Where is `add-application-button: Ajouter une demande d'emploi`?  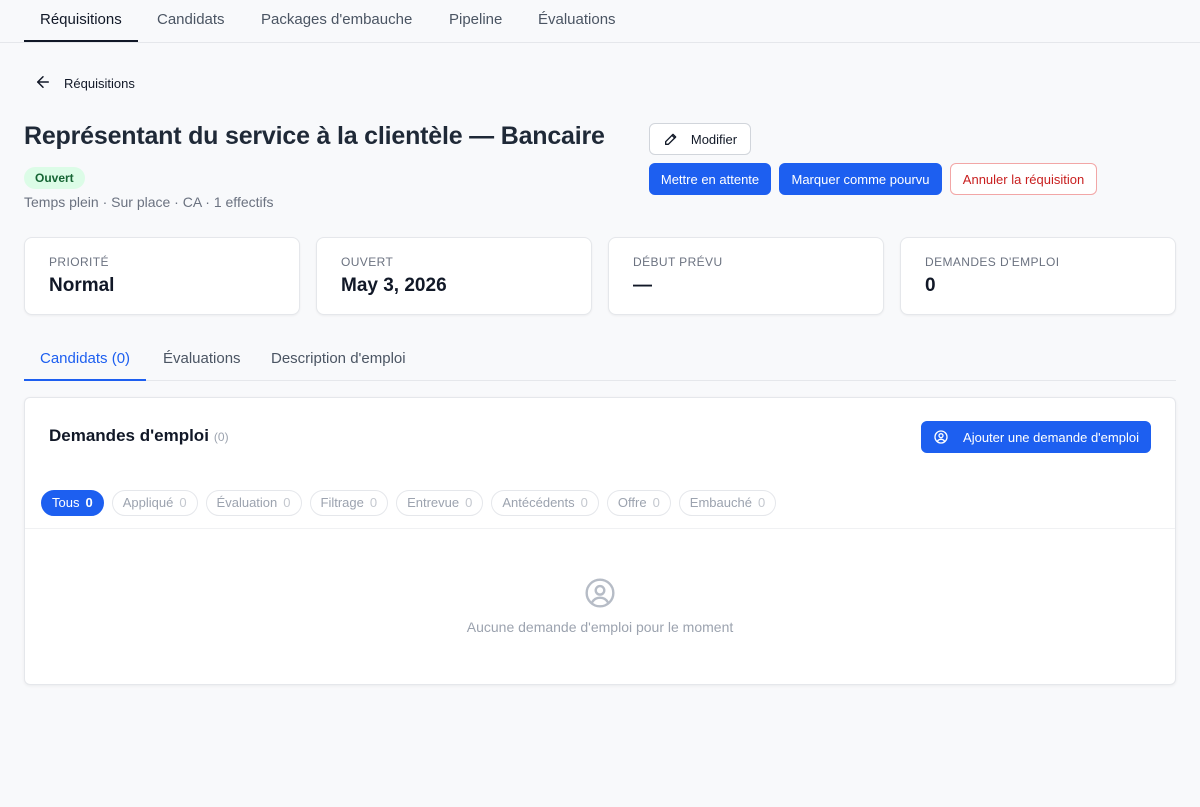 add-application-button: Ajouter une demande d'emploi is located at coordinates (1036, 437).